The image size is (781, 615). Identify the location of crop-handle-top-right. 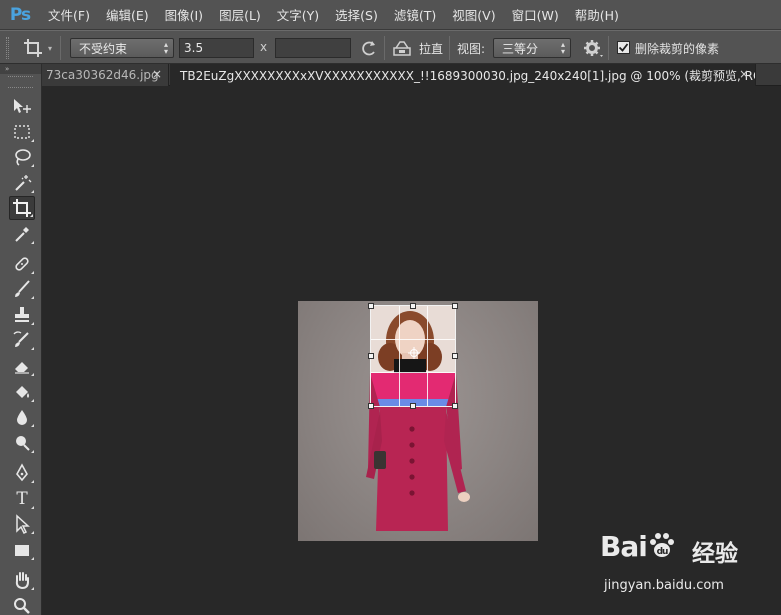
(455, 306).